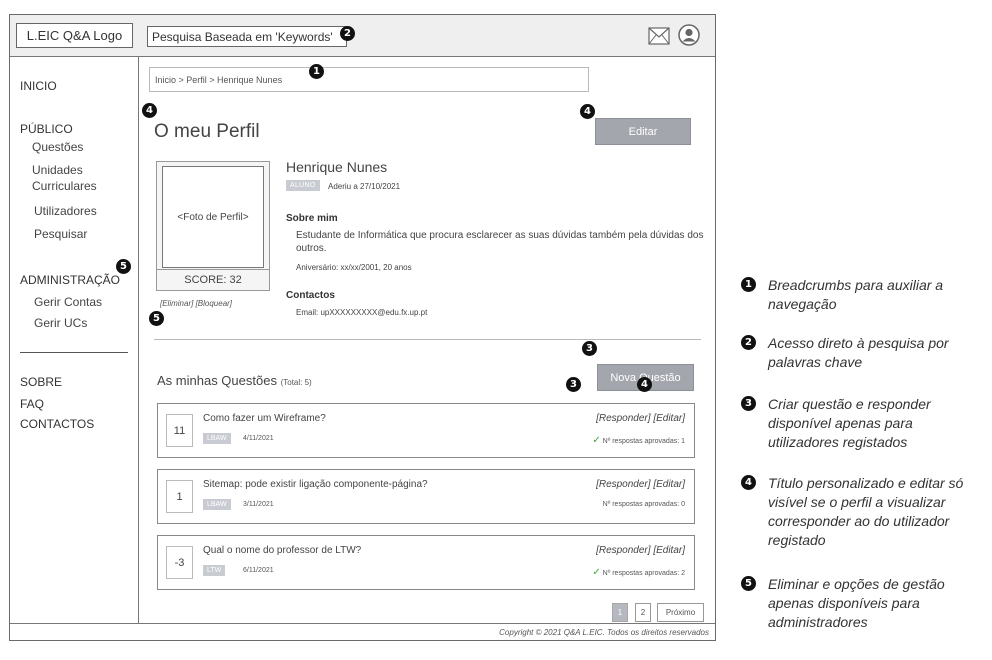  I want to click on edit-profile-button: Editar, so click(643, 131).